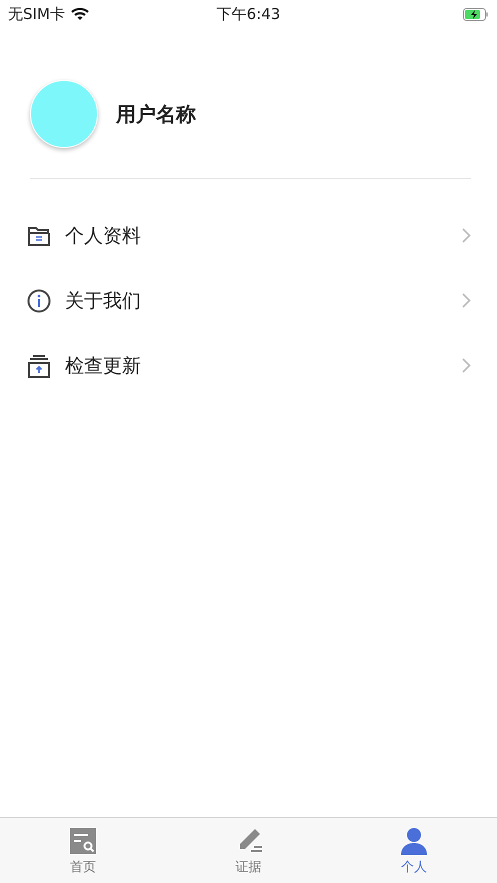 The image size is (497, 883). I want to click on tab: 个人, so click(414, 850).